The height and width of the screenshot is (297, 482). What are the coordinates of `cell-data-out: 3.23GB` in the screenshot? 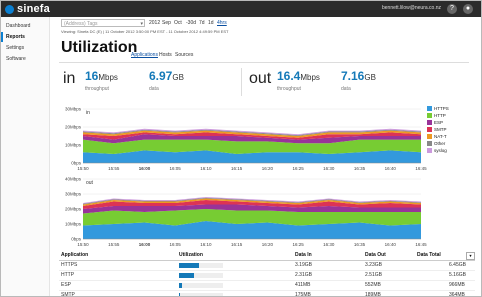 It's located at (373, 265).